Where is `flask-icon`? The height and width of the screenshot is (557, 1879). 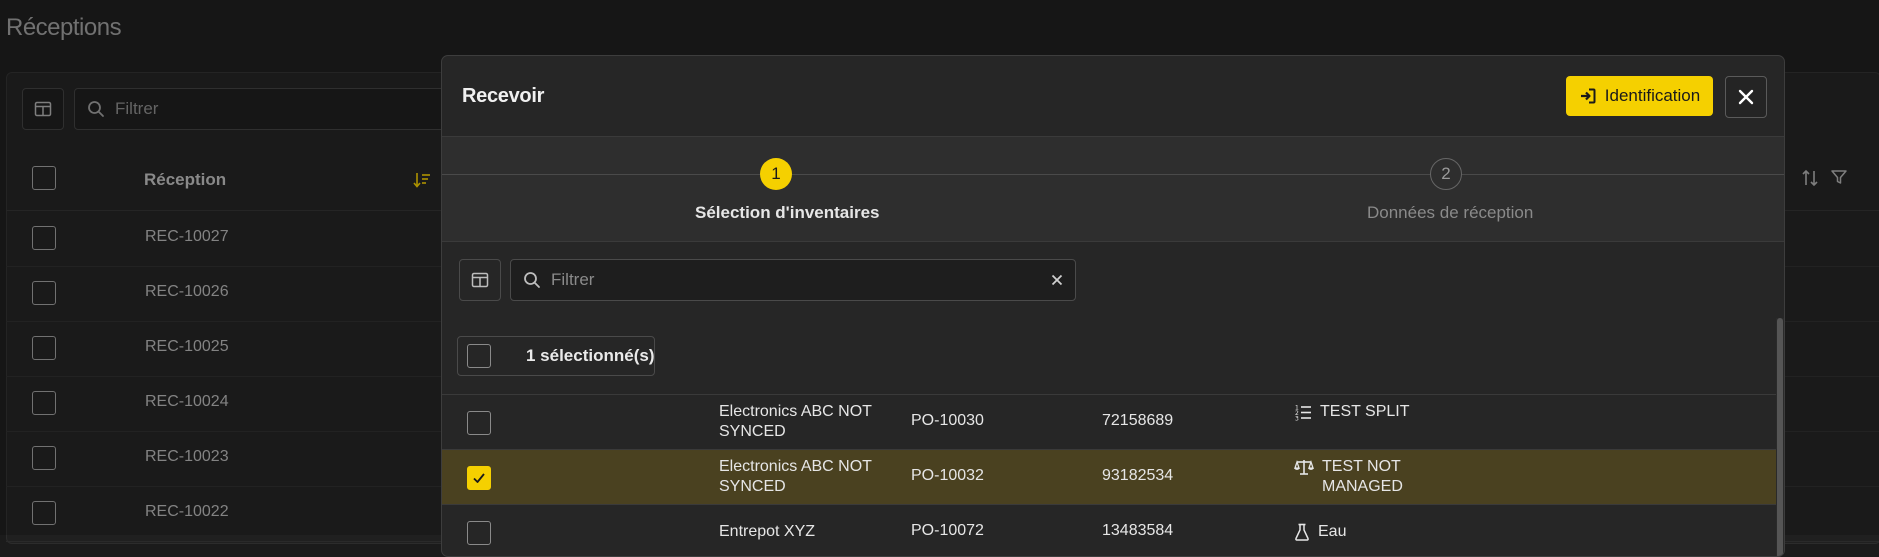
flask-icon is located at coordinates (1302, 532).